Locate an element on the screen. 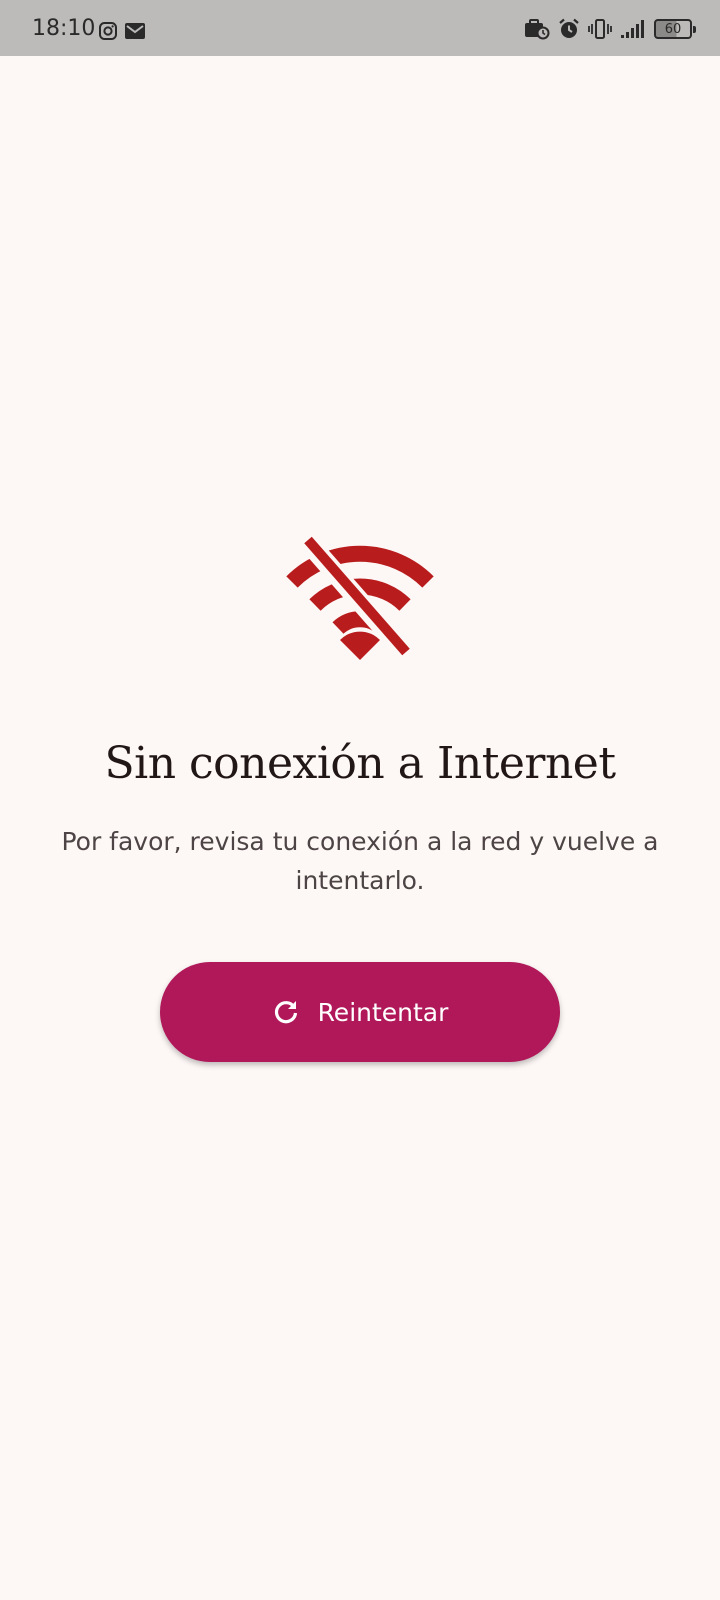 This screenshot has height=1600, width=720. mail-icon is located at coordinates (135, 31).